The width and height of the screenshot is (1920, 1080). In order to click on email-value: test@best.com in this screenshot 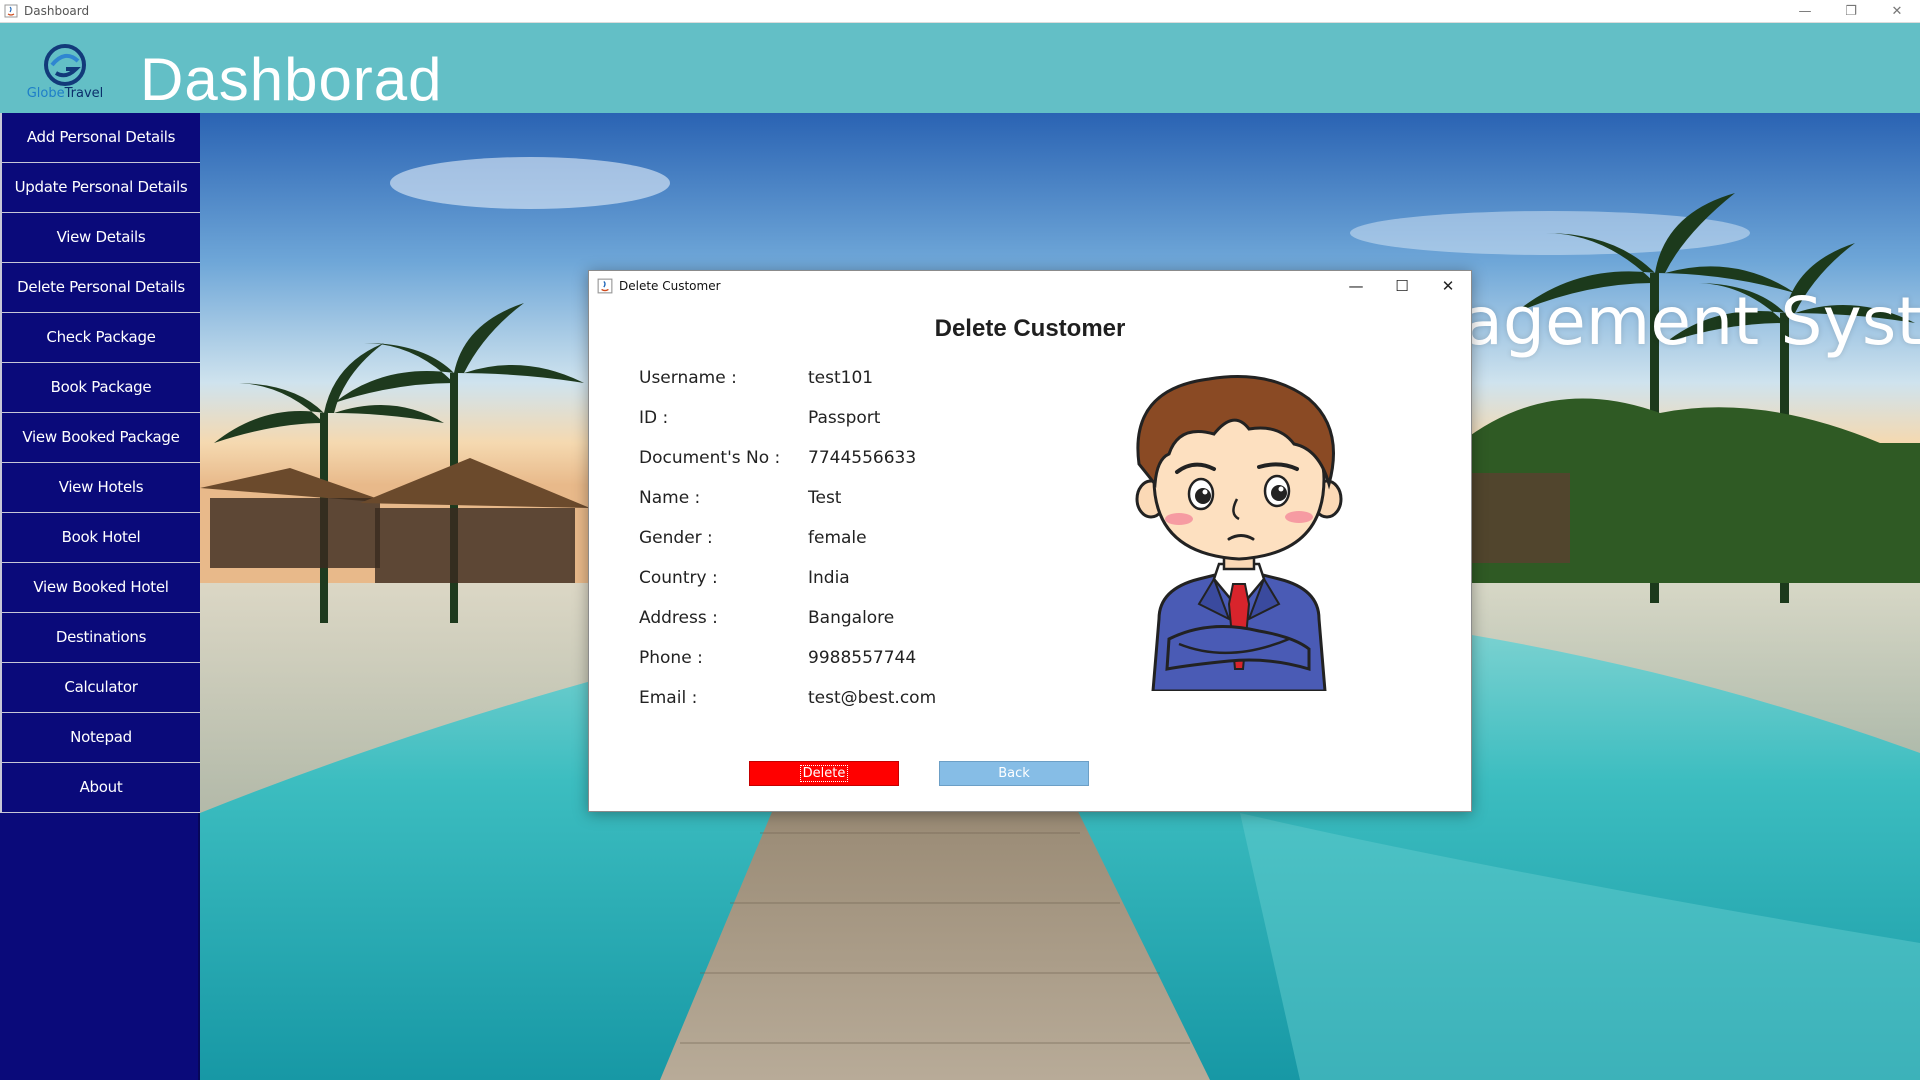, I will do `click(872, 698)`.